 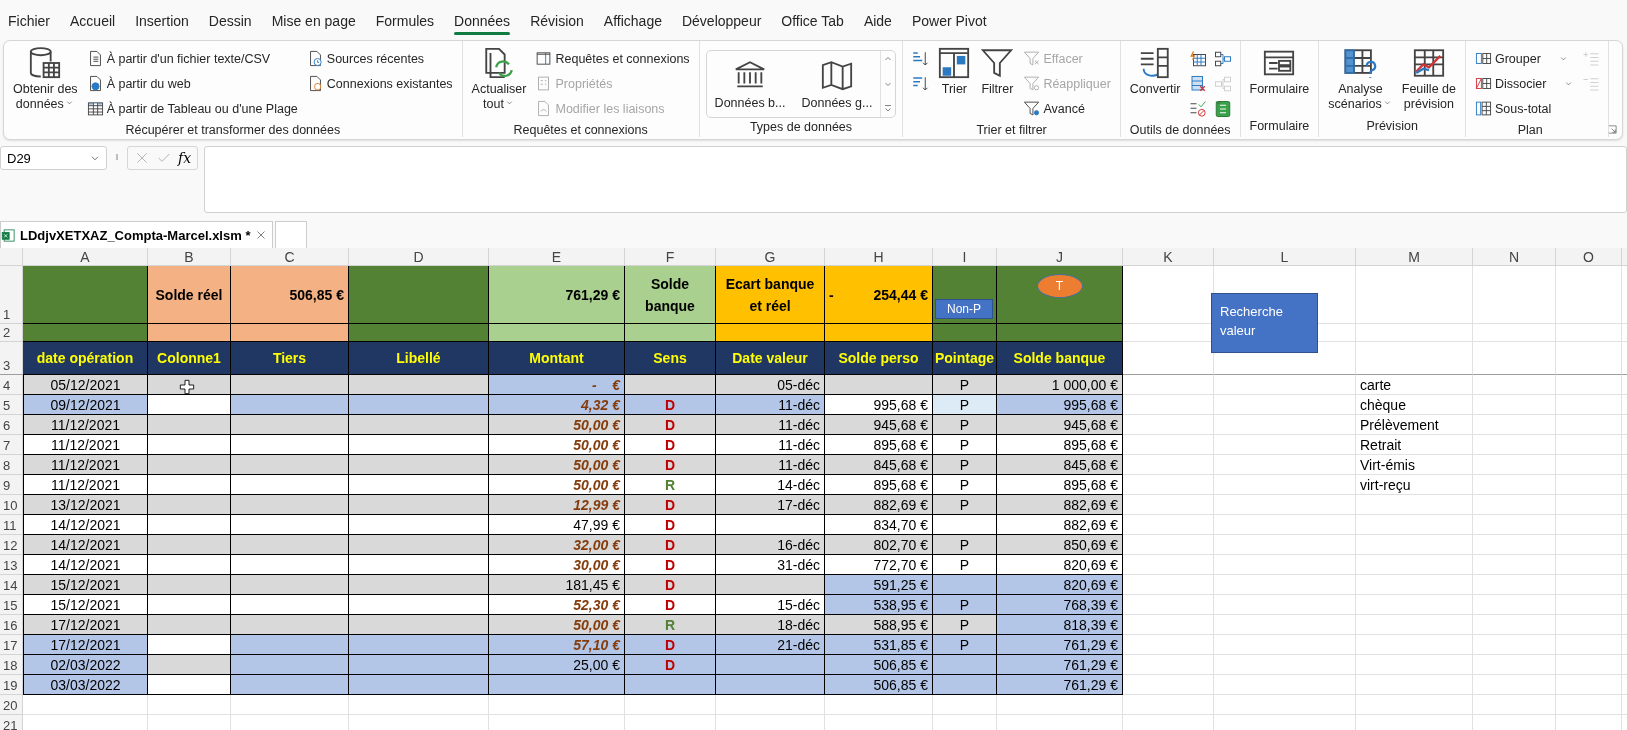 I want to click on name-box: D29, so click(x=53, y=158).